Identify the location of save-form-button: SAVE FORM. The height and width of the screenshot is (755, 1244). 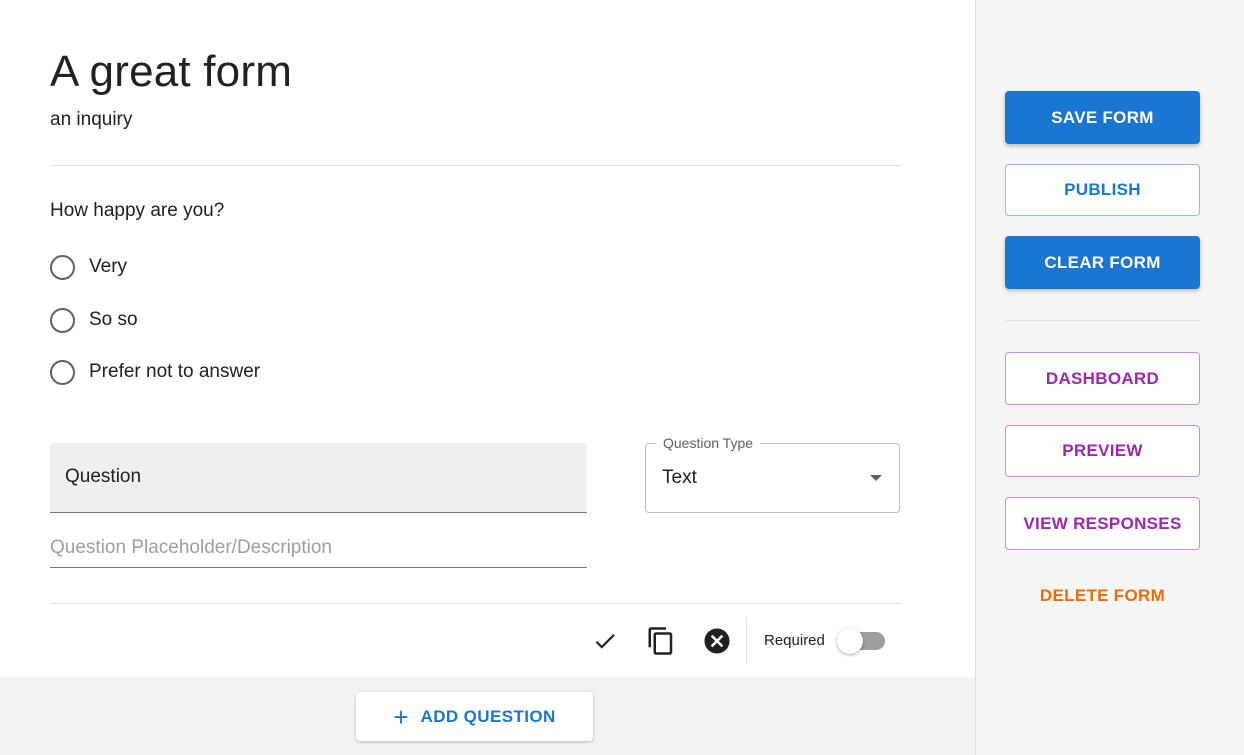
(1102, 117).